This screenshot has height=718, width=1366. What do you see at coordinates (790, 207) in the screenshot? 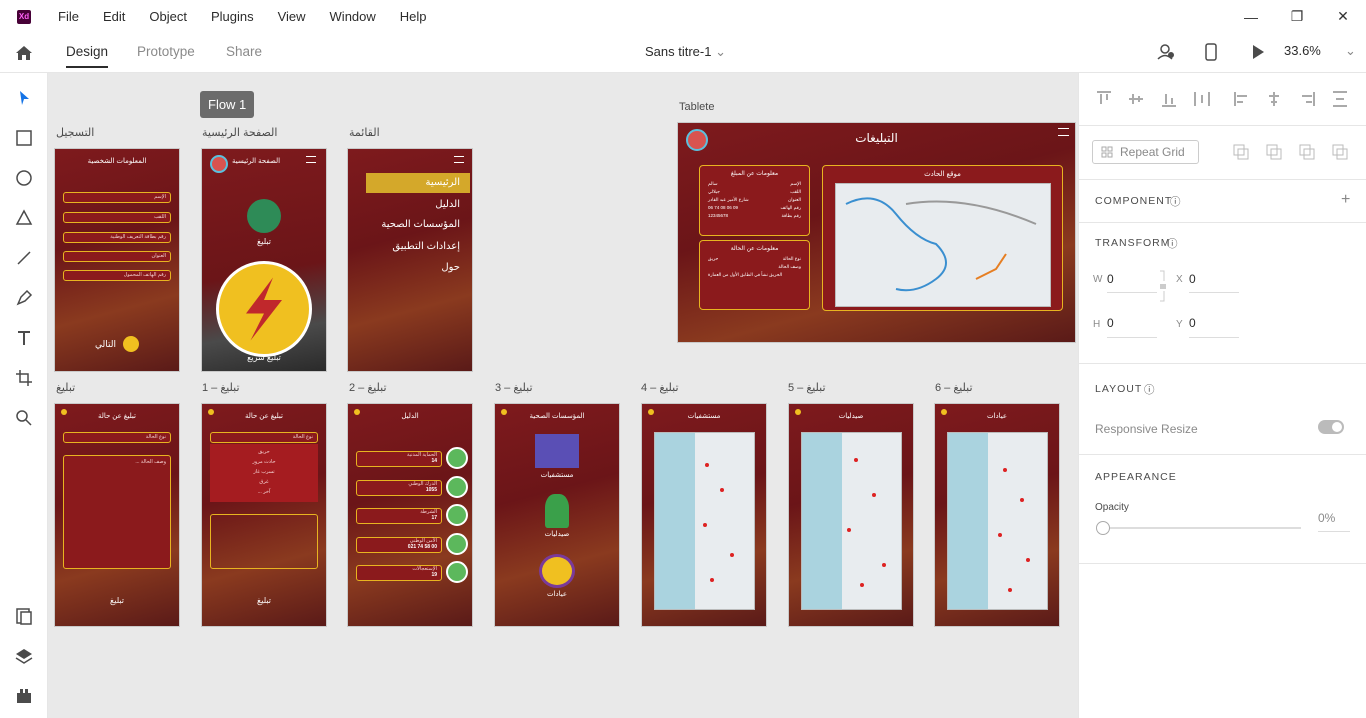
I see `card-row-label: رقم الهاتف` at bounding box center [790, 207].